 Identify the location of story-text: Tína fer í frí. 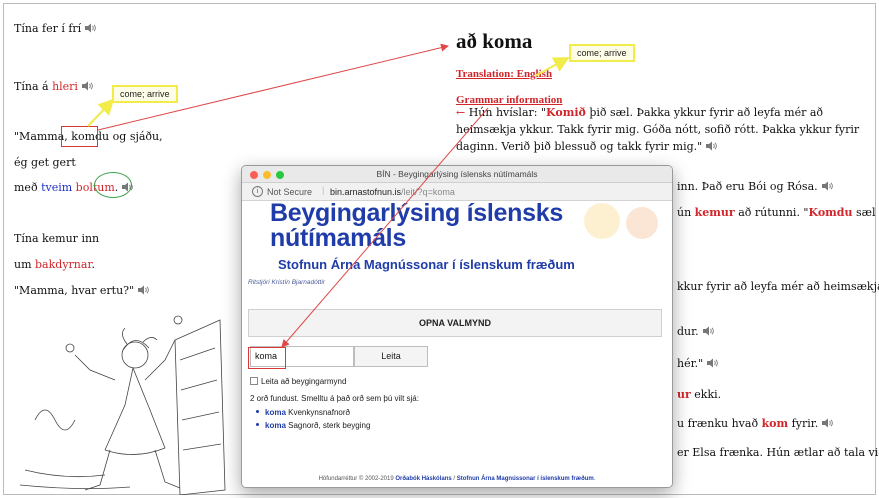
(48, 28).